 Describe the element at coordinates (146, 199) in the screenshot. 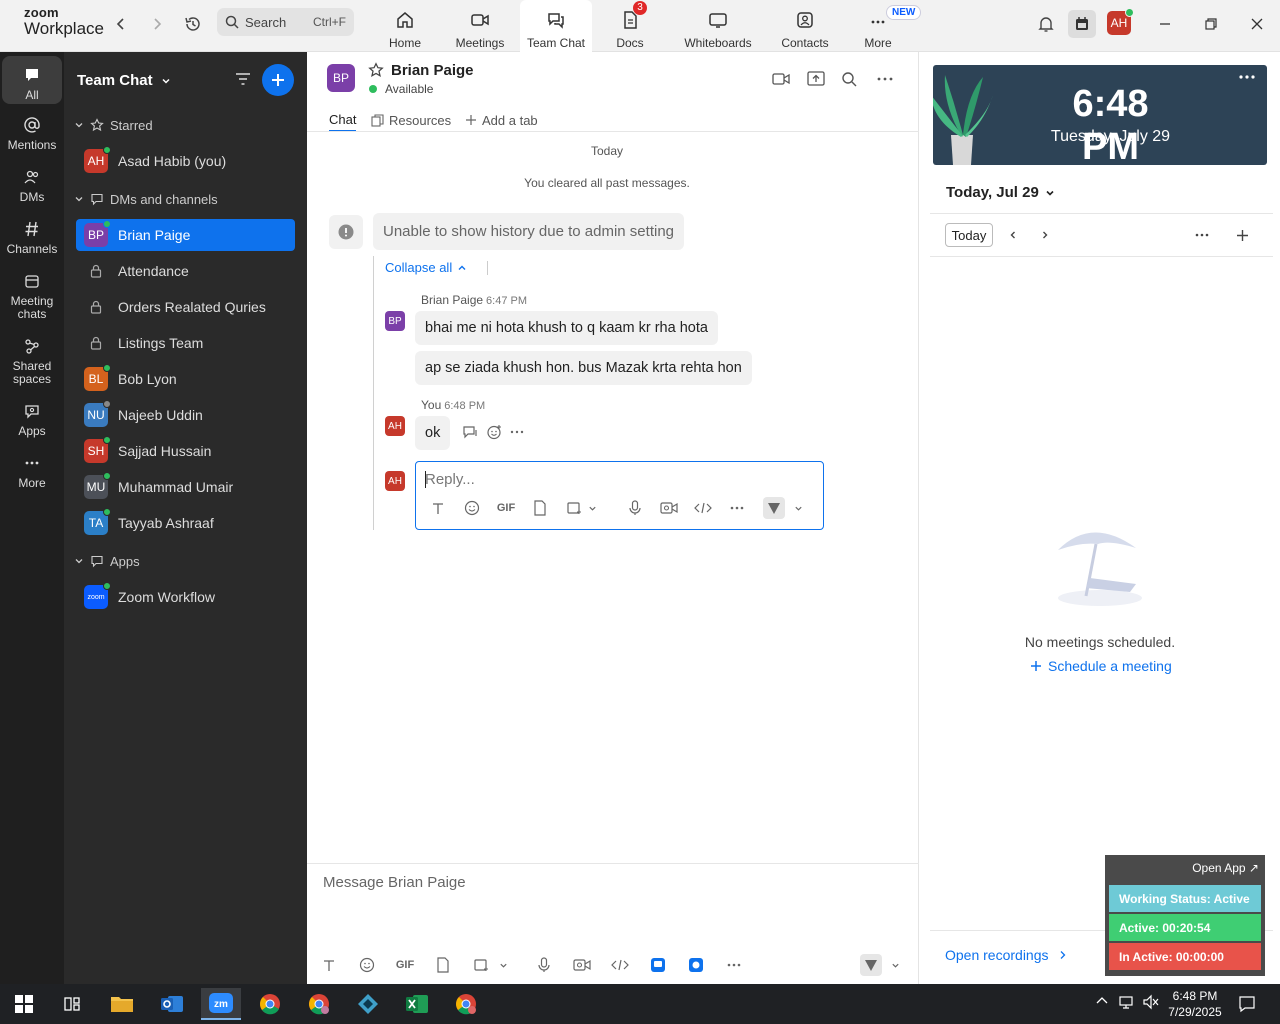

I see `section-dms-and-channels: DMs and channels` at that location.